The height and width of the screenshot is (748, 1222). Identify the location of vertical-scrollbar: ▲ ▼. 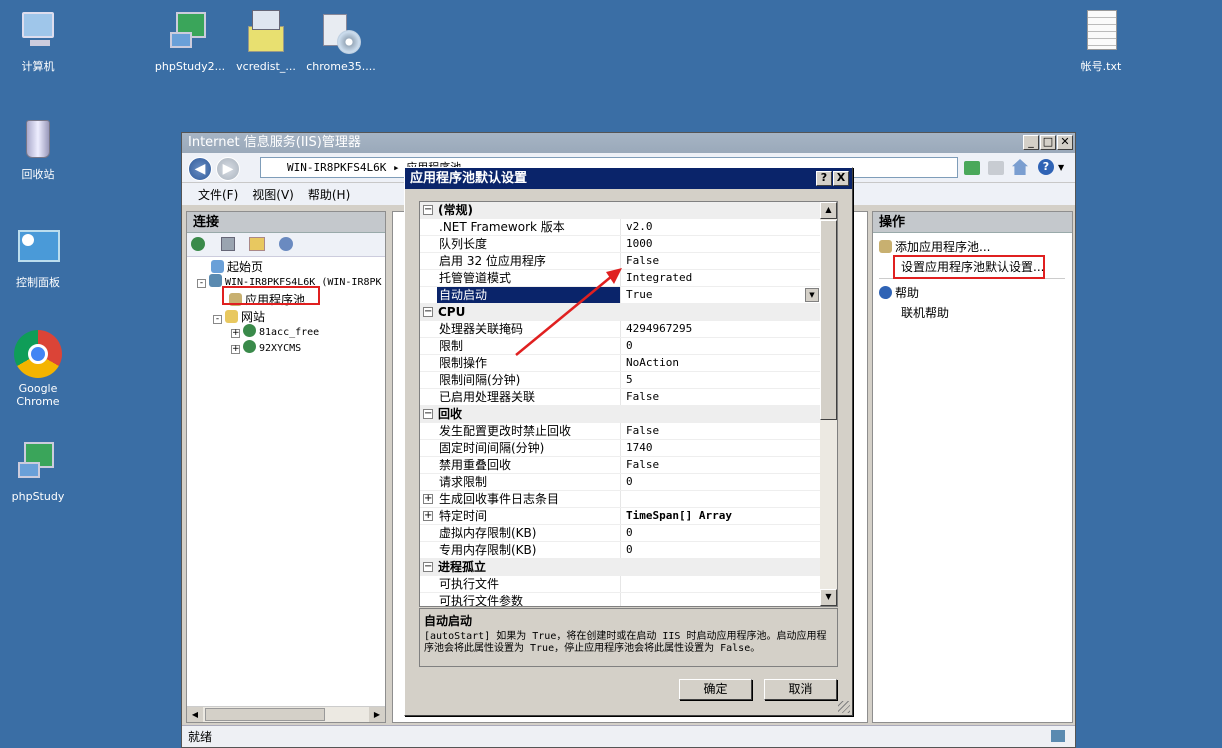
(828, 404).